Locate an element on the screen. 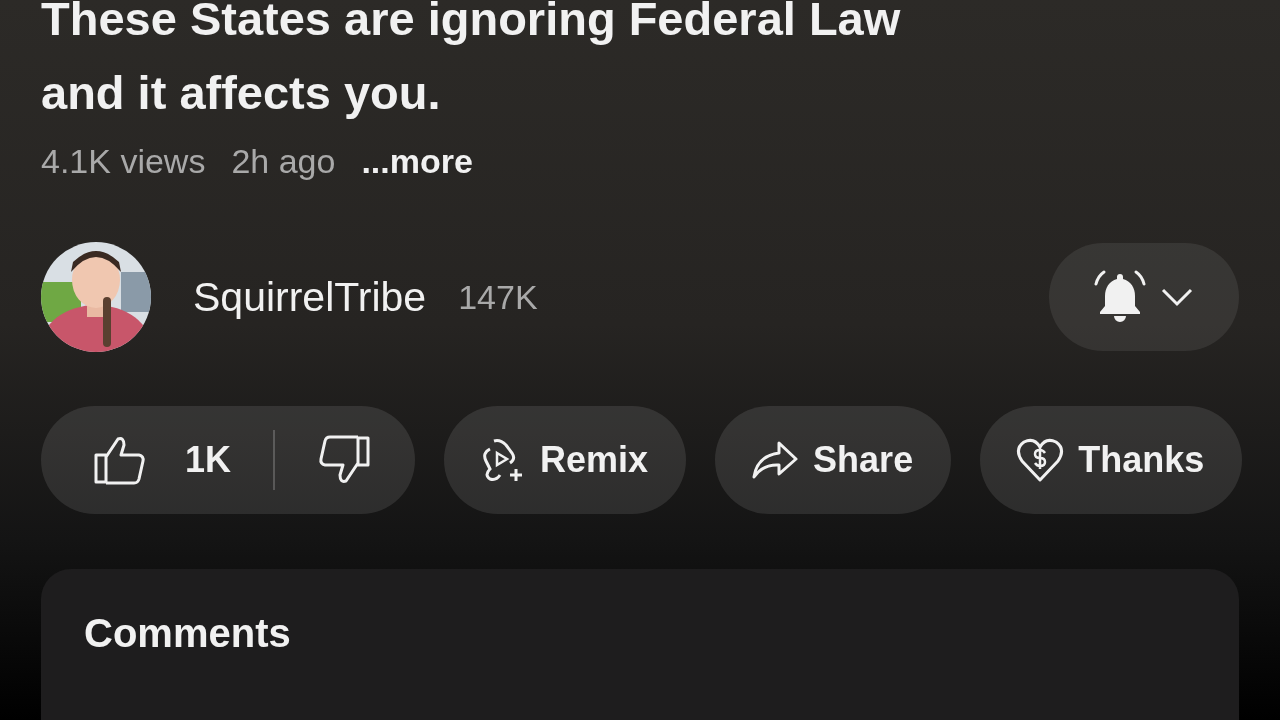 The width and height of the screenshot is (1280, 720). subscriber-count: 147K is located at coordinates (498, 297).